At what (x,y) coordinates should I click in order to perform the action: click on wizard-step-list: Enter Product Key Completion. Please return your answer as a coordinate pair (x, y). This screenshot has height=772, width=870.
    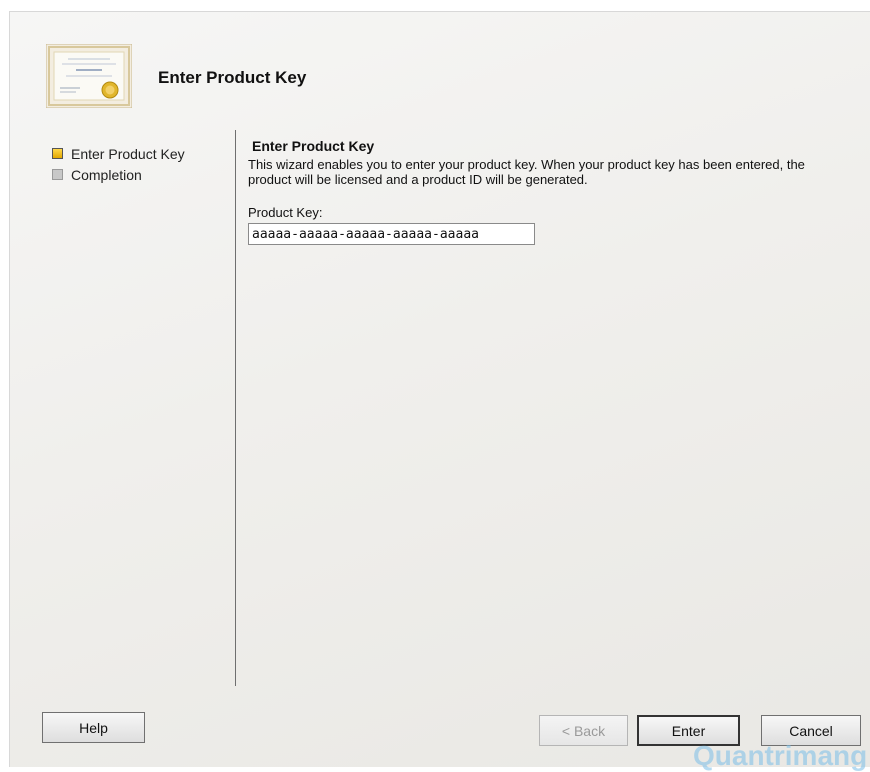
    Looking at the image, I should click on (118, 164).